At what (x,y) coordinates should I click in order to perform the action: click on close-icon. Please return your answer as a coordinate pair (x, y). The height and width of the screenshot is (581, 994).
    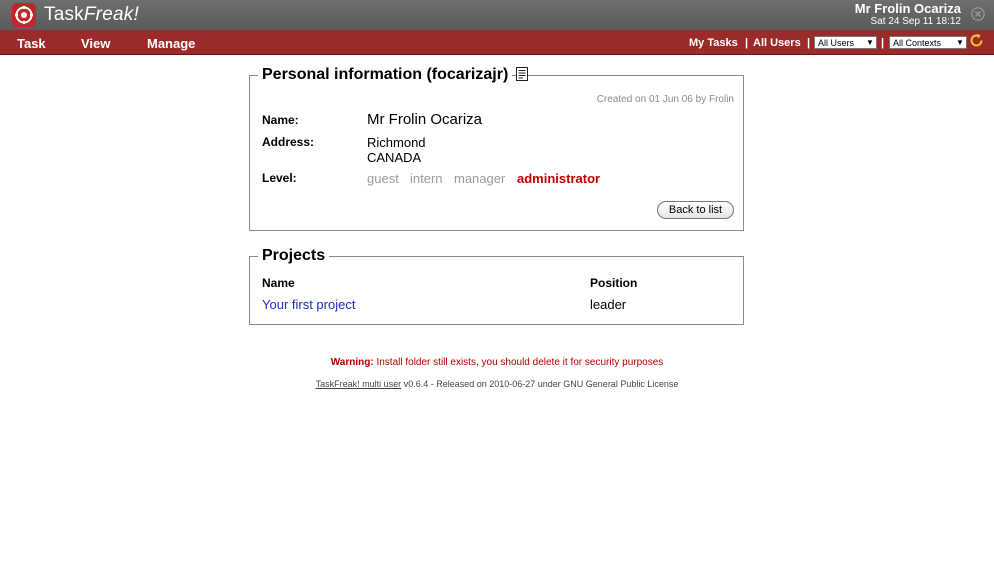
    Looking at the image, I should click on (978, 14).